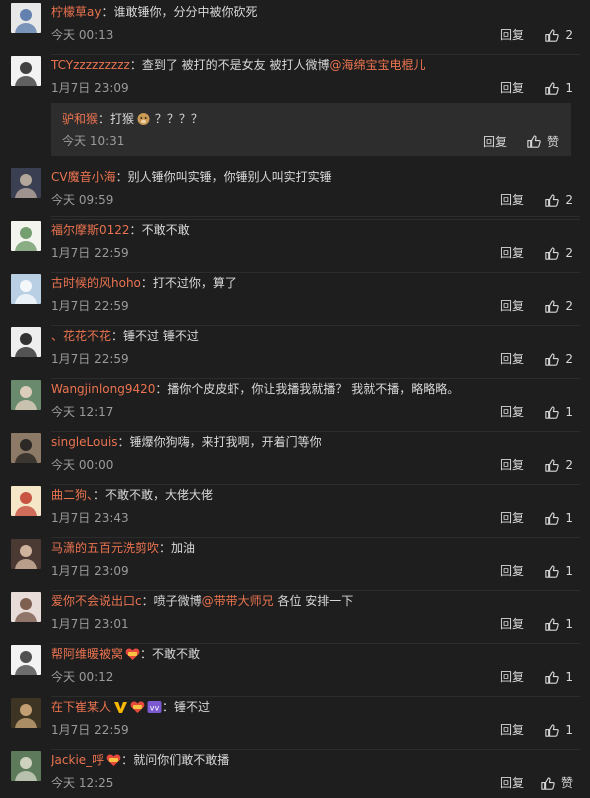 The width and height of the screenshot is (590, 798). I want to click on comment-time: 1月7日 23:01, so click(90, 624).